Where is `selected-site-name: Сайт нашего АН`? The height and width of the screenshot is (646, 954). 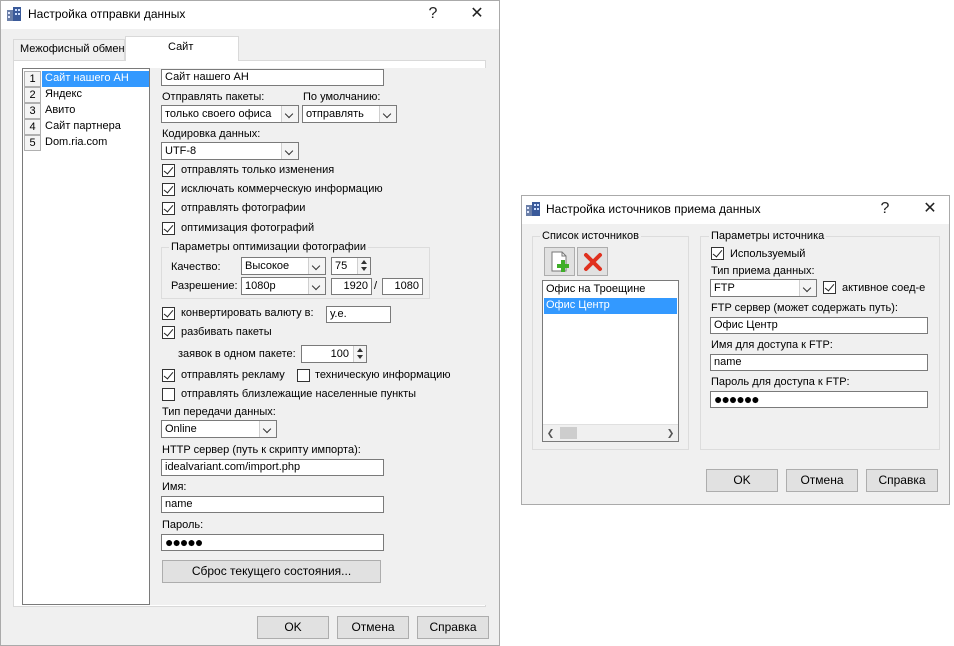
selected-site-name: Сайт нашего АН is located at coordinates (95, 79).